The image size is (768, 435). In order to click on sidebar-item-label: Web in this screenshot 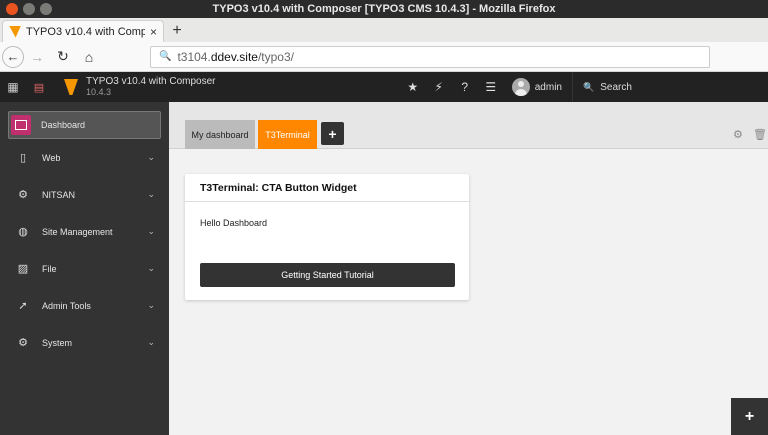, I will do `click(51, 157)`.